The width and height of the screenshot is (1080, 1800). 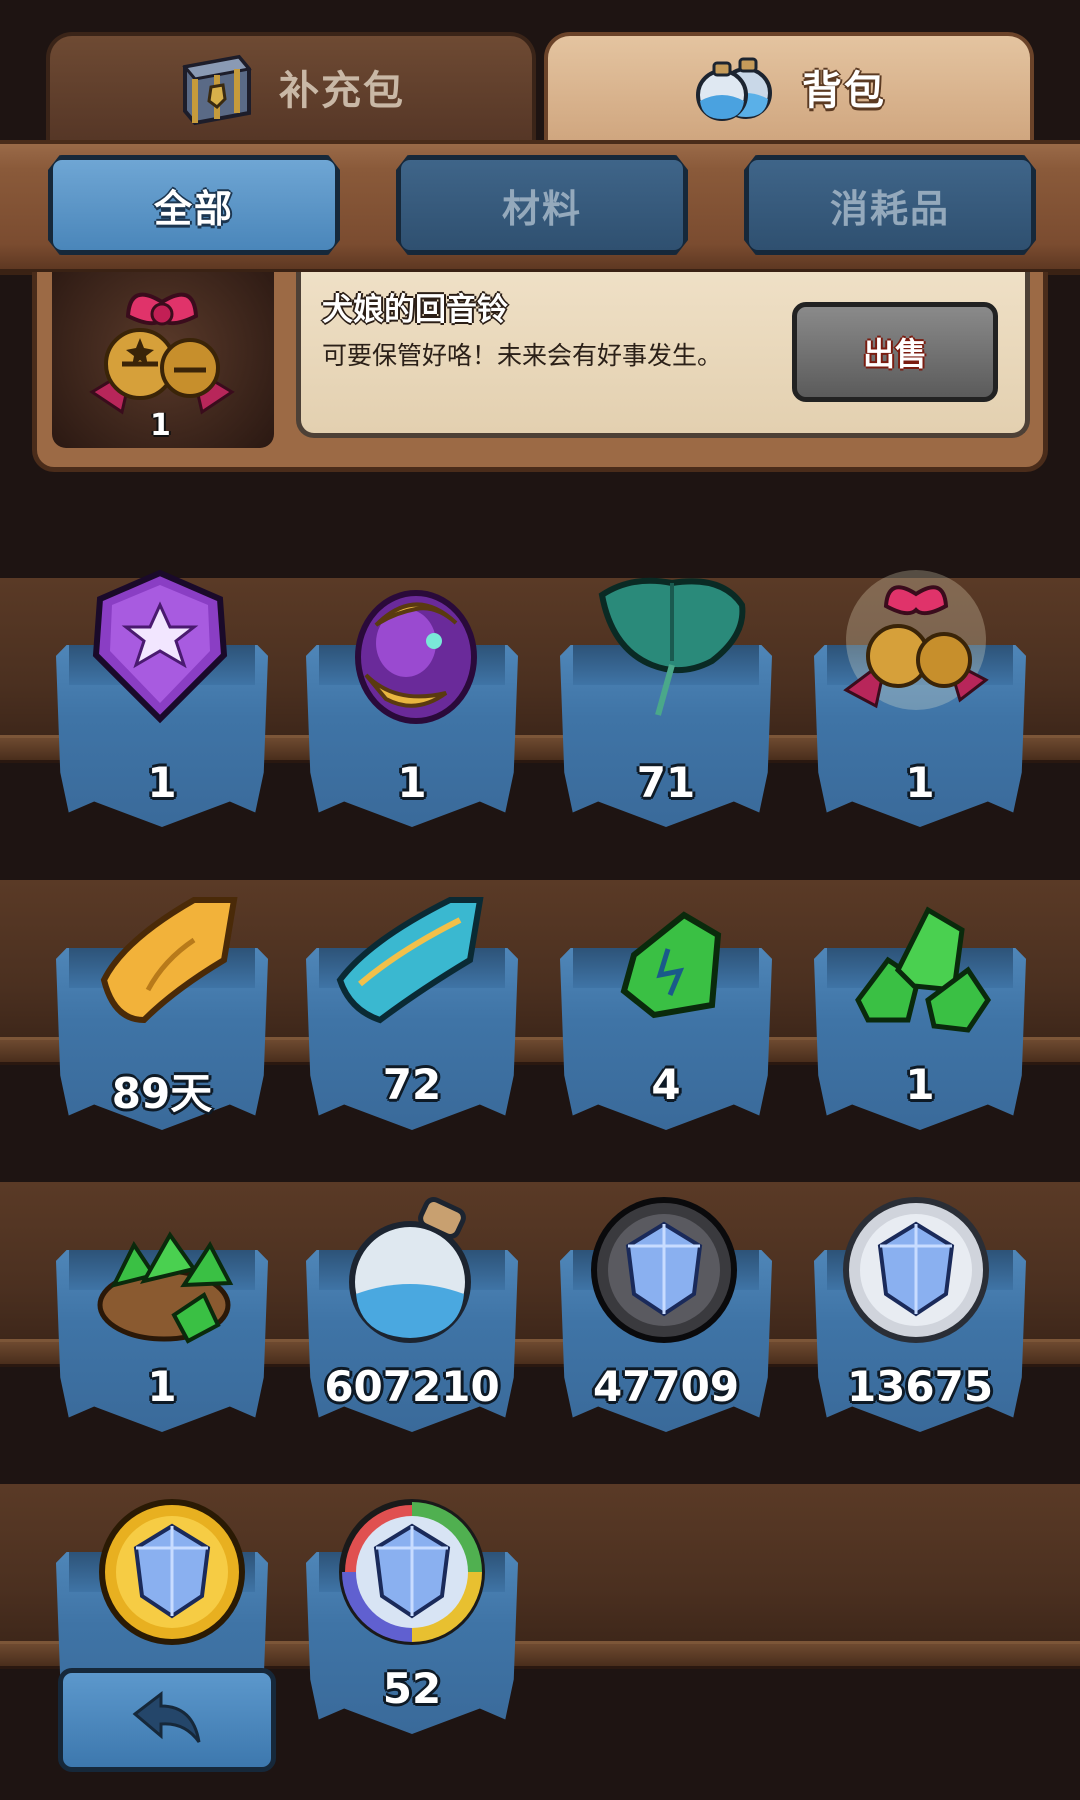 What do you see at coordinates (166, 1716) in the screenshot?
I see `back-arrow-icon` at bounding box center [166, 1716].